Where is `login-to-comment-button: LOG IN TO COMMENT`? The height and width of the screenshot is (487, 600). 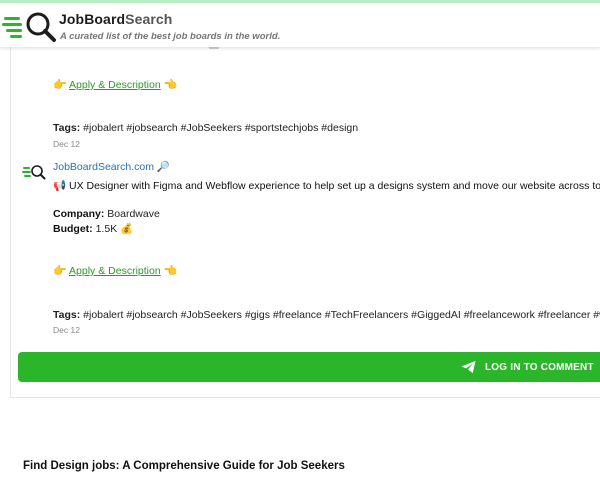
login-to-comment-button: LOG IN TO COMMENT is located at coordinates (309, 367).